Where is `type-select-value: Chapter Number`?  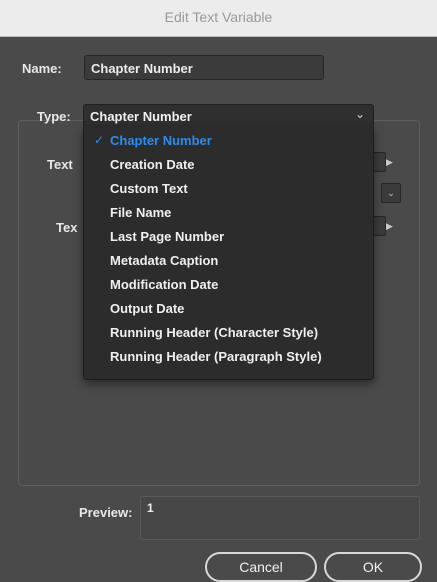 type-select-value: Chapter Number is located at coordinates (141, 116).